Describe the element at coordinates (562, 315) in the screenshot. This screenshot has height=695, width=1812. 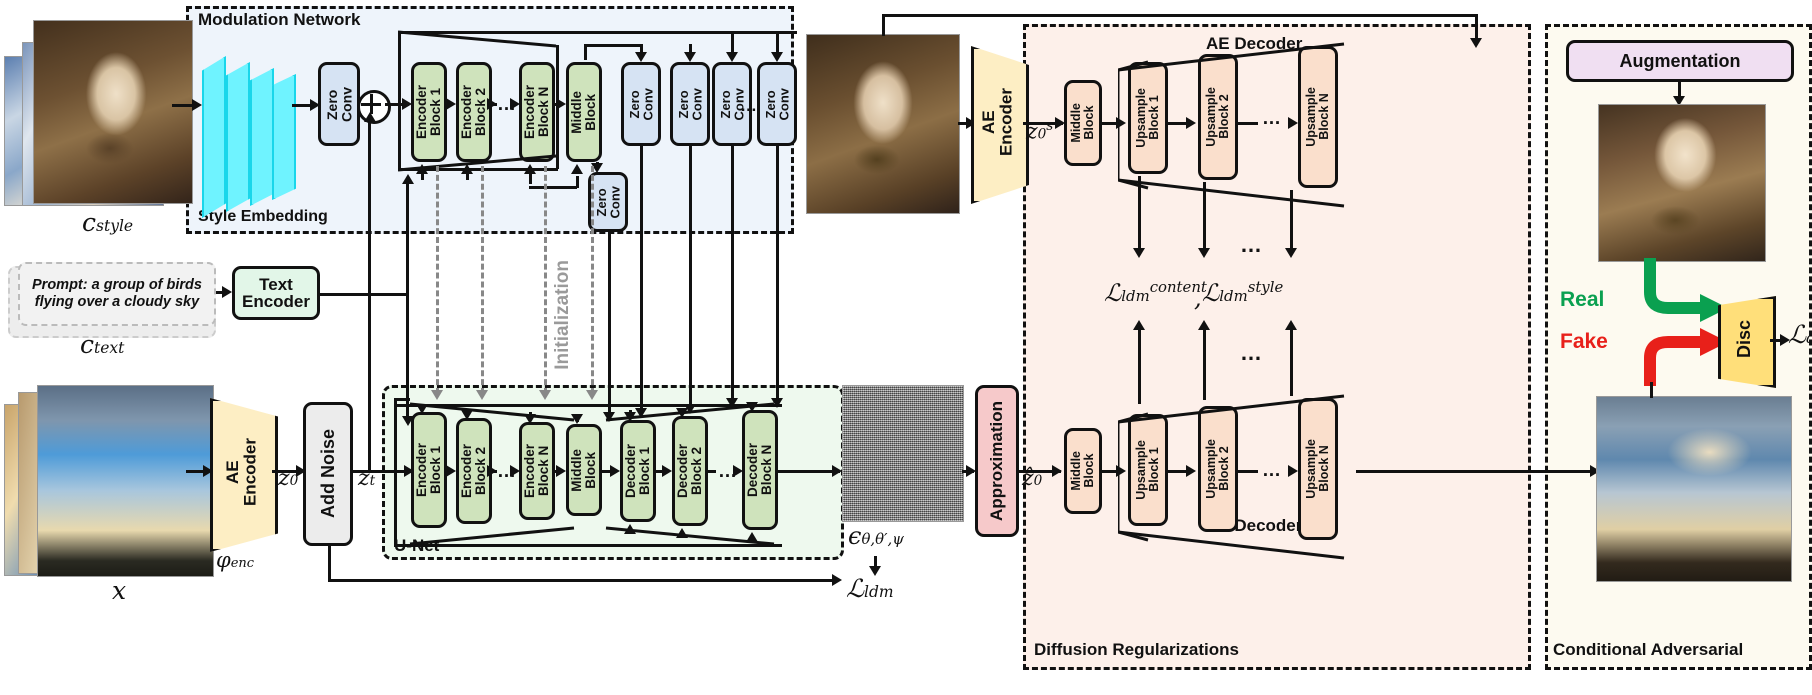
I see `initialization-label: Initialization` at that location.